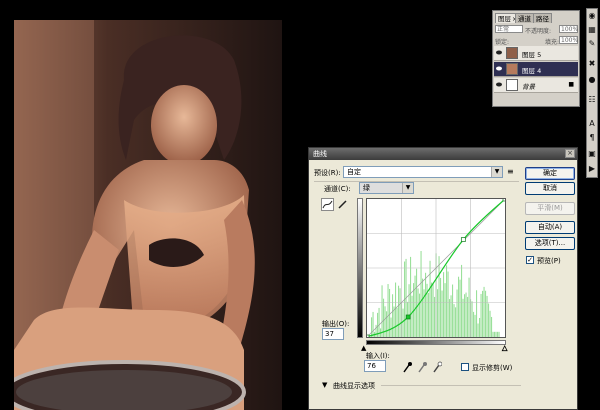 This screenshot has height=410, width=600. I want to click on layer-row-5: 图层 5, so click(536, 53).